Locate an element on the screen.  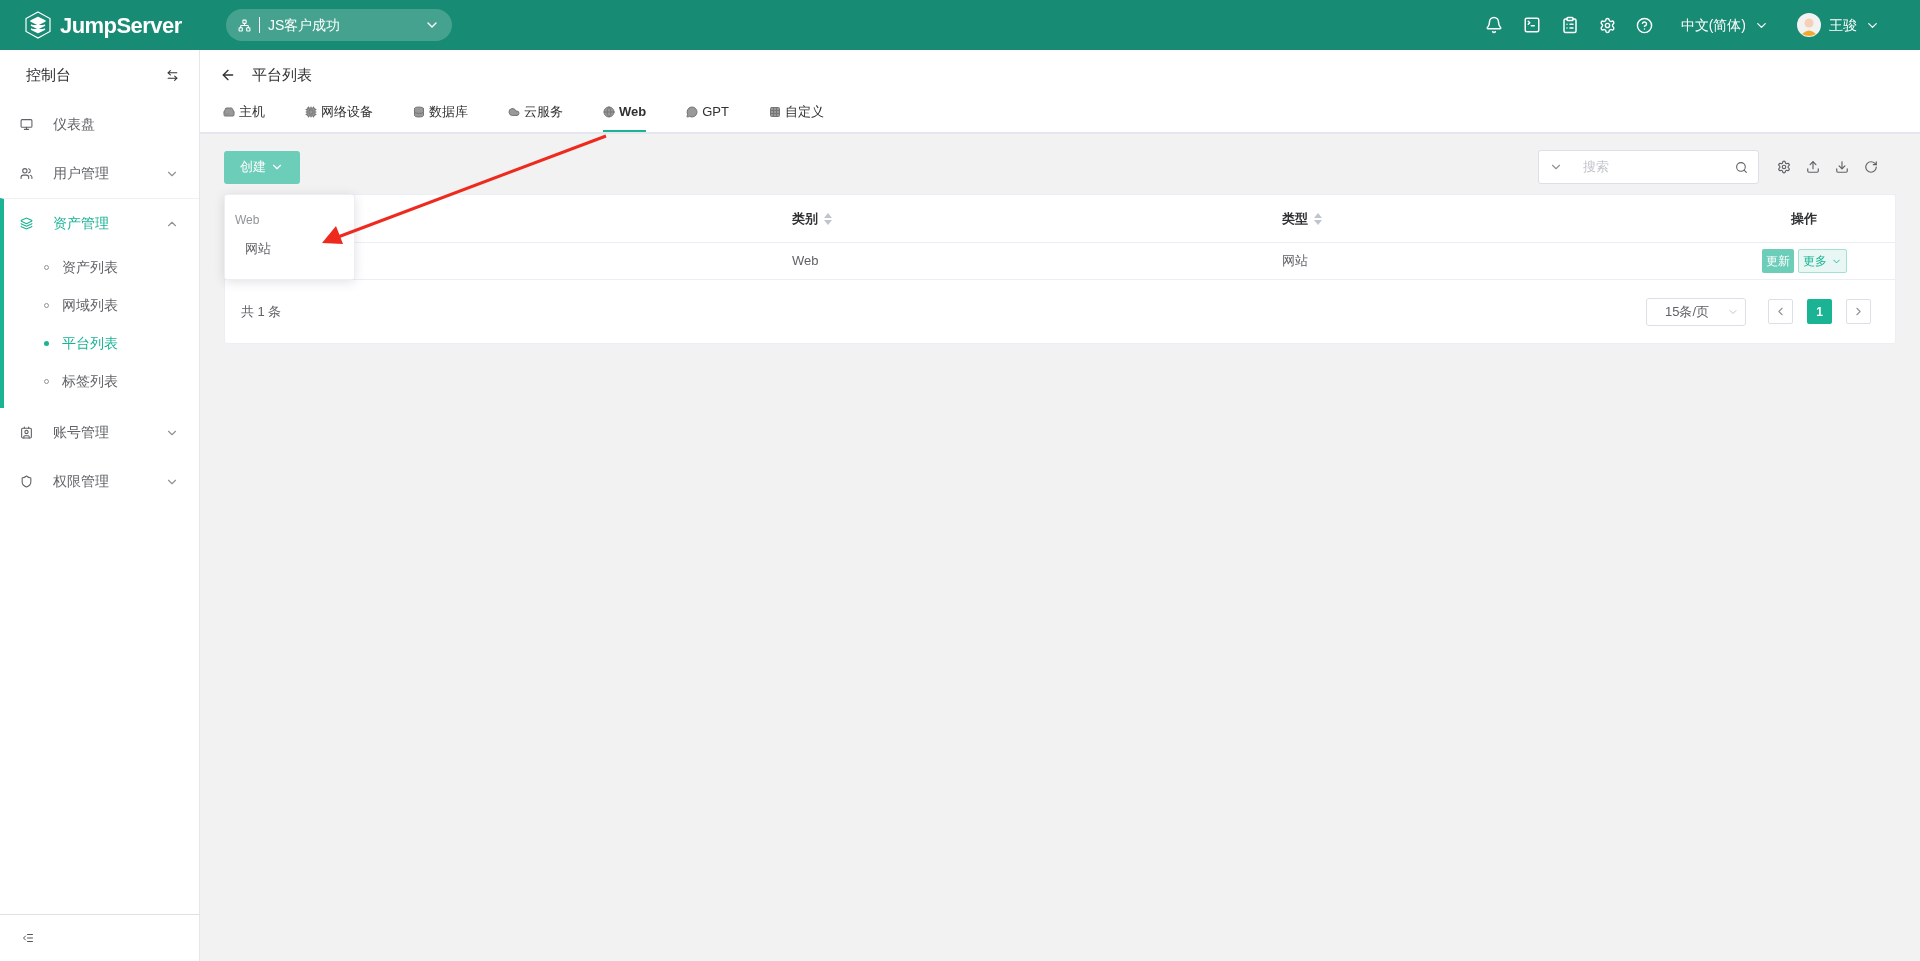
download-icon is located at coordinates (1842, 167).